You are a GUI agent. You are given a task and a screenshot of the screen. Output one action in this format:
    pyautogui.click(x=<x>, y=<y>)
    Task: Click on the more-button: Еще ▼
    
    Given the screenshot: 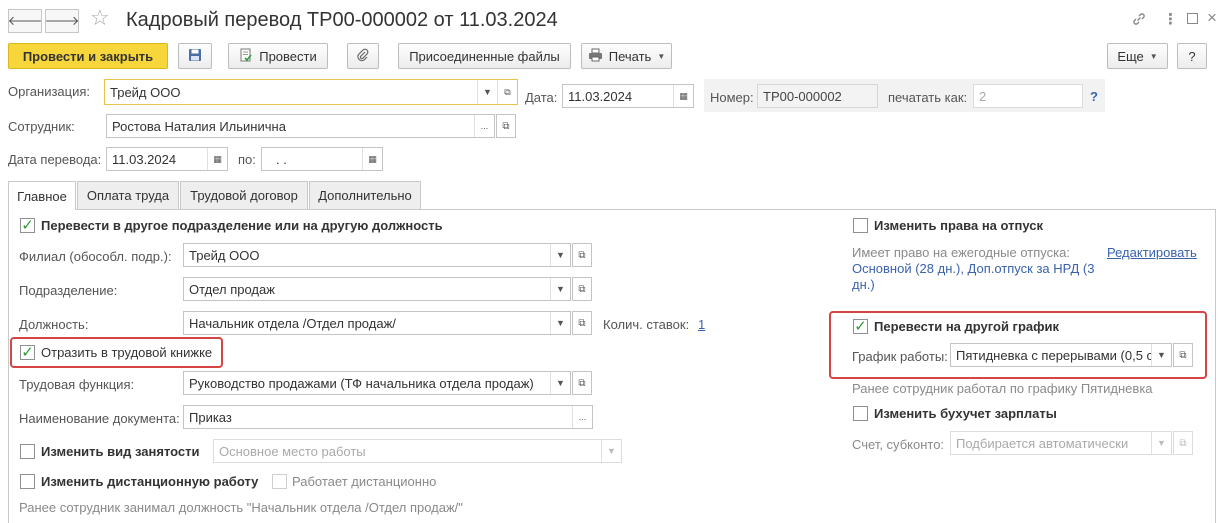 What is the action you would take?
    pyautogui.click(x=1137, y=56)
    